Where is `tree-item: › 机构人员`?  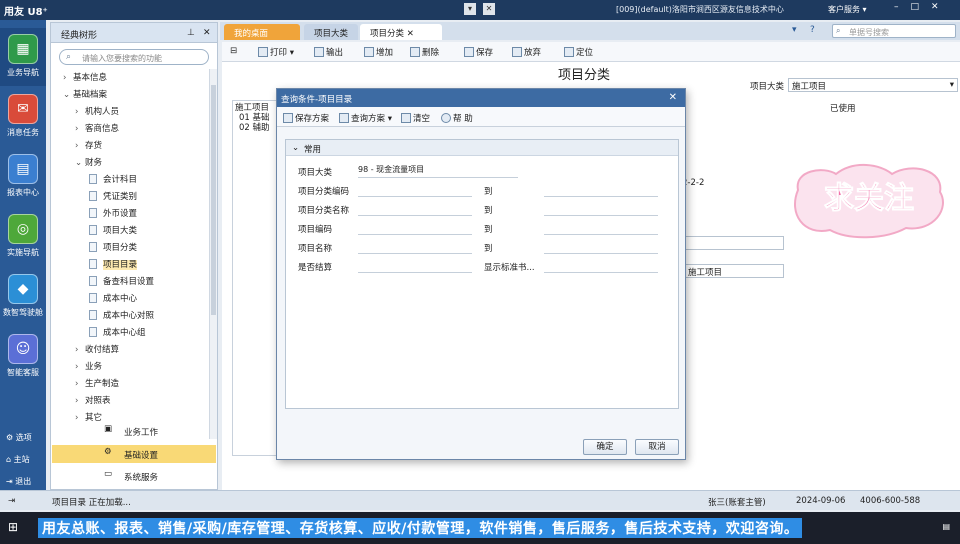
tree-item: › 机构人员 is located at coordinates (97, 113).